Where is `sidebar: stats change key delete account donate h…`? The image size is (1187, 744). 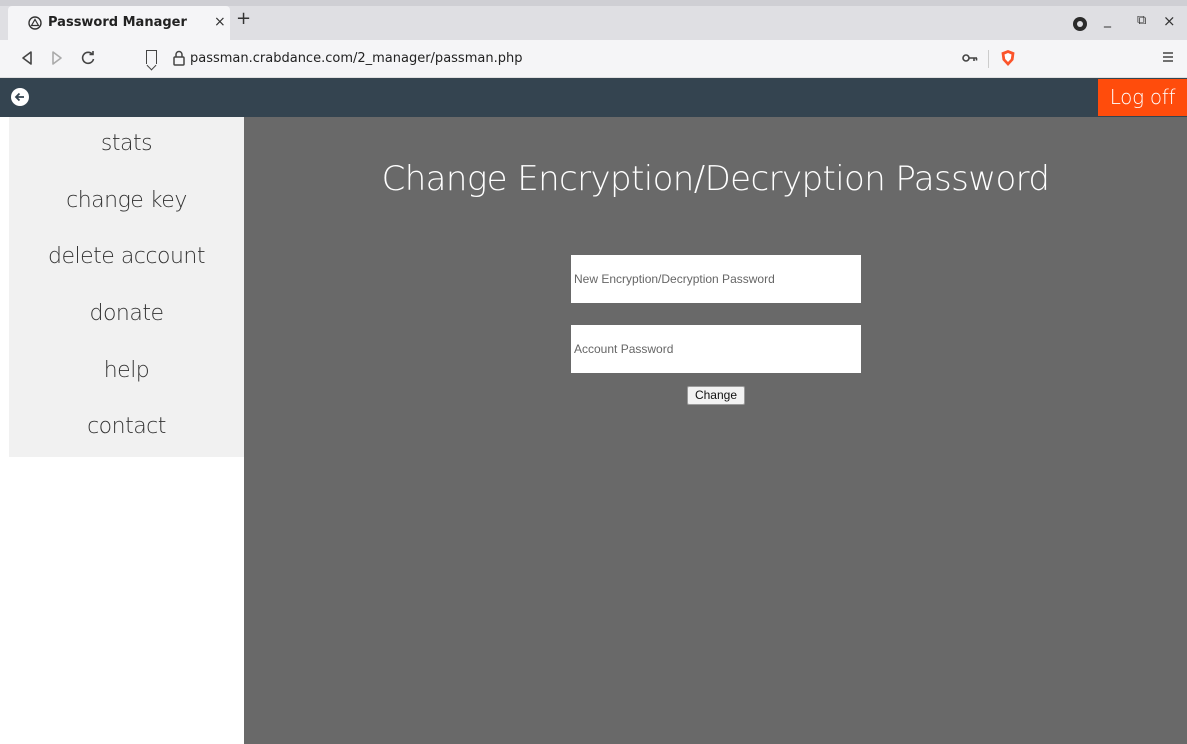 sidebar: stats change key delete account donate h… is located at coordinates (126, 287).